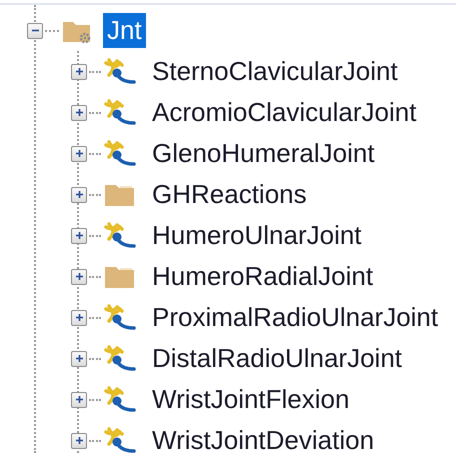 This screenshot has width=456, height=453. Describe the element at coordinates (262, 276) in the screenshot. I see `tree-item: HumeroRadialJoint` at that location.